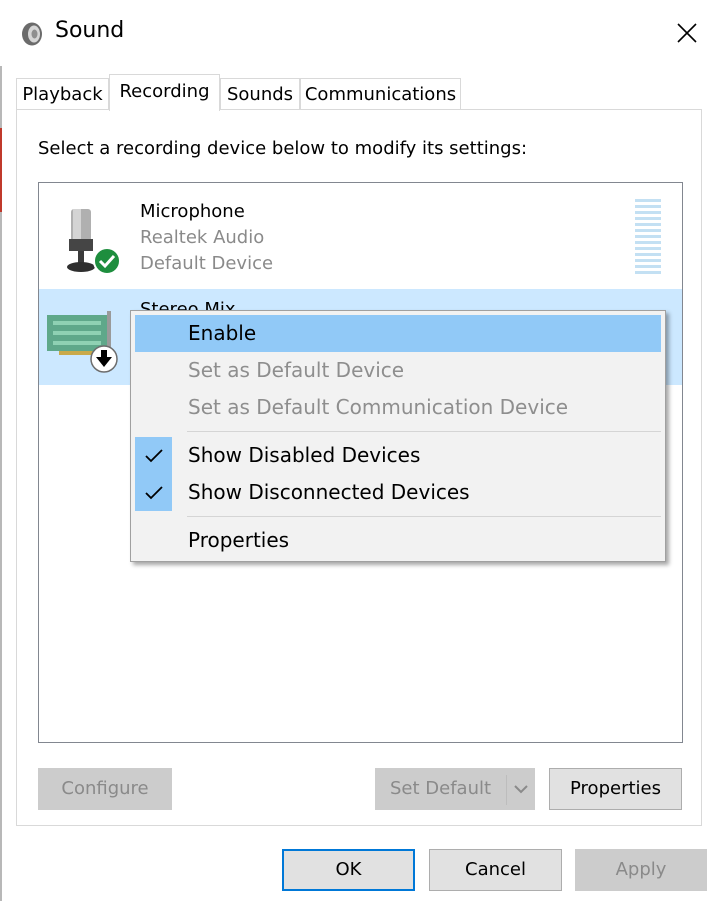 Image resolution: width=720 pixels, height=901 pixels. I want to click on device-name: Microphone, so click(192, 211).